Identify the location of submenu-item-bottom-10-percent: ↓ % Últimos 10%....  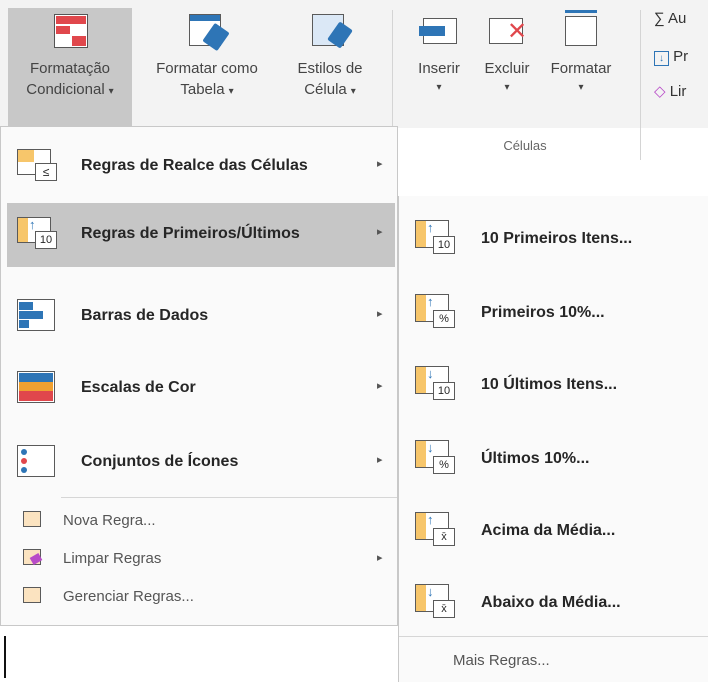
(555, 458).